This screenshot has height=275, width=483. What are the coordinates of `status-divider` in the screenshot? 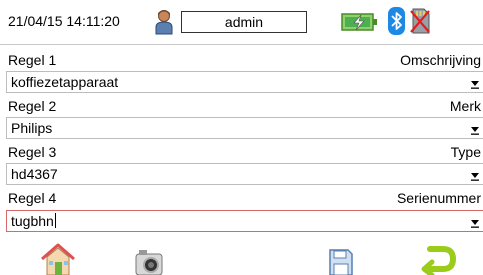 It's located at (241, 44).